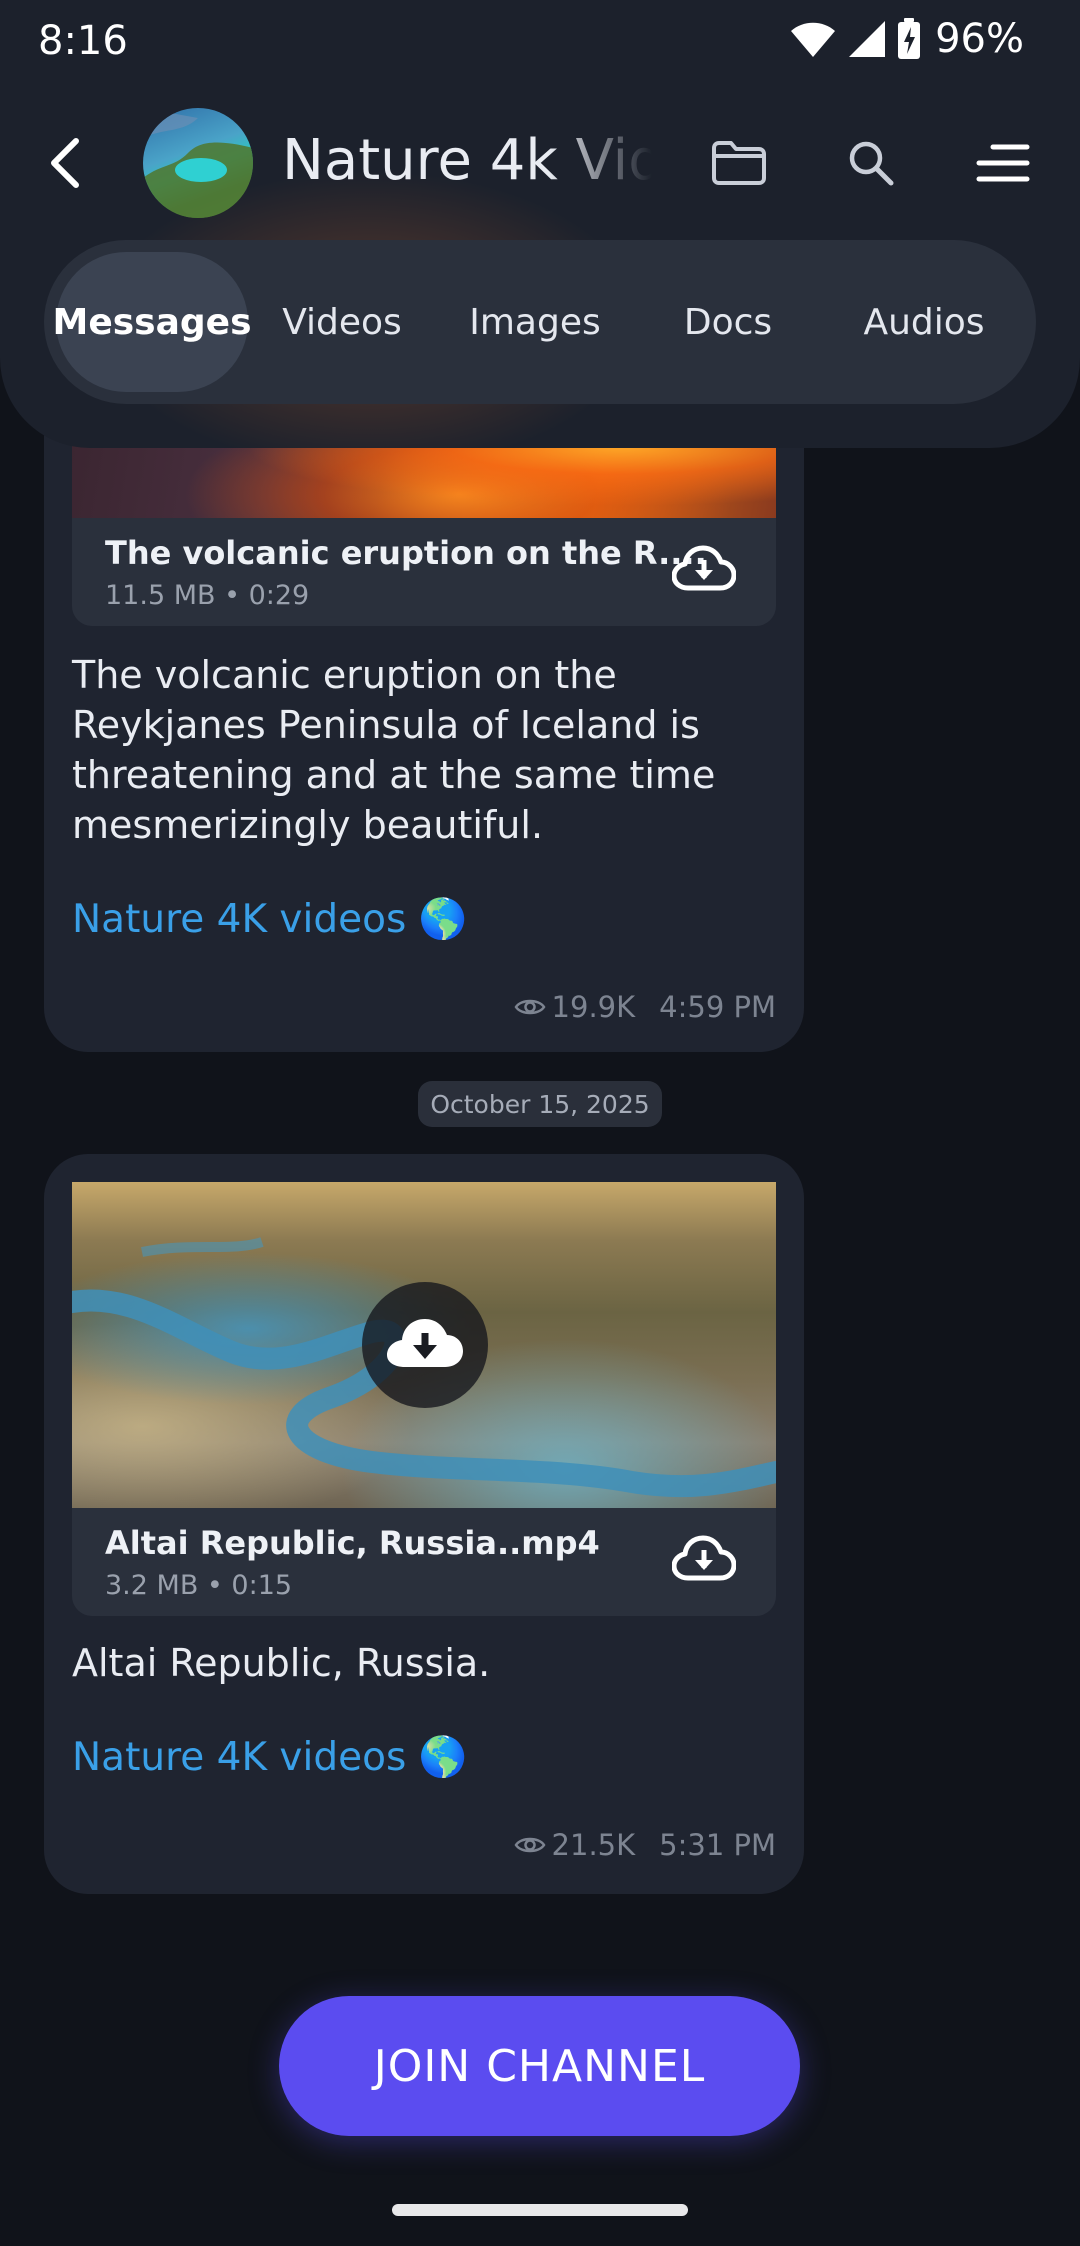 This screenshot has width=1080, height=2246. I want to click on app-bar: Nature 4k Vid, so click(540, 163).